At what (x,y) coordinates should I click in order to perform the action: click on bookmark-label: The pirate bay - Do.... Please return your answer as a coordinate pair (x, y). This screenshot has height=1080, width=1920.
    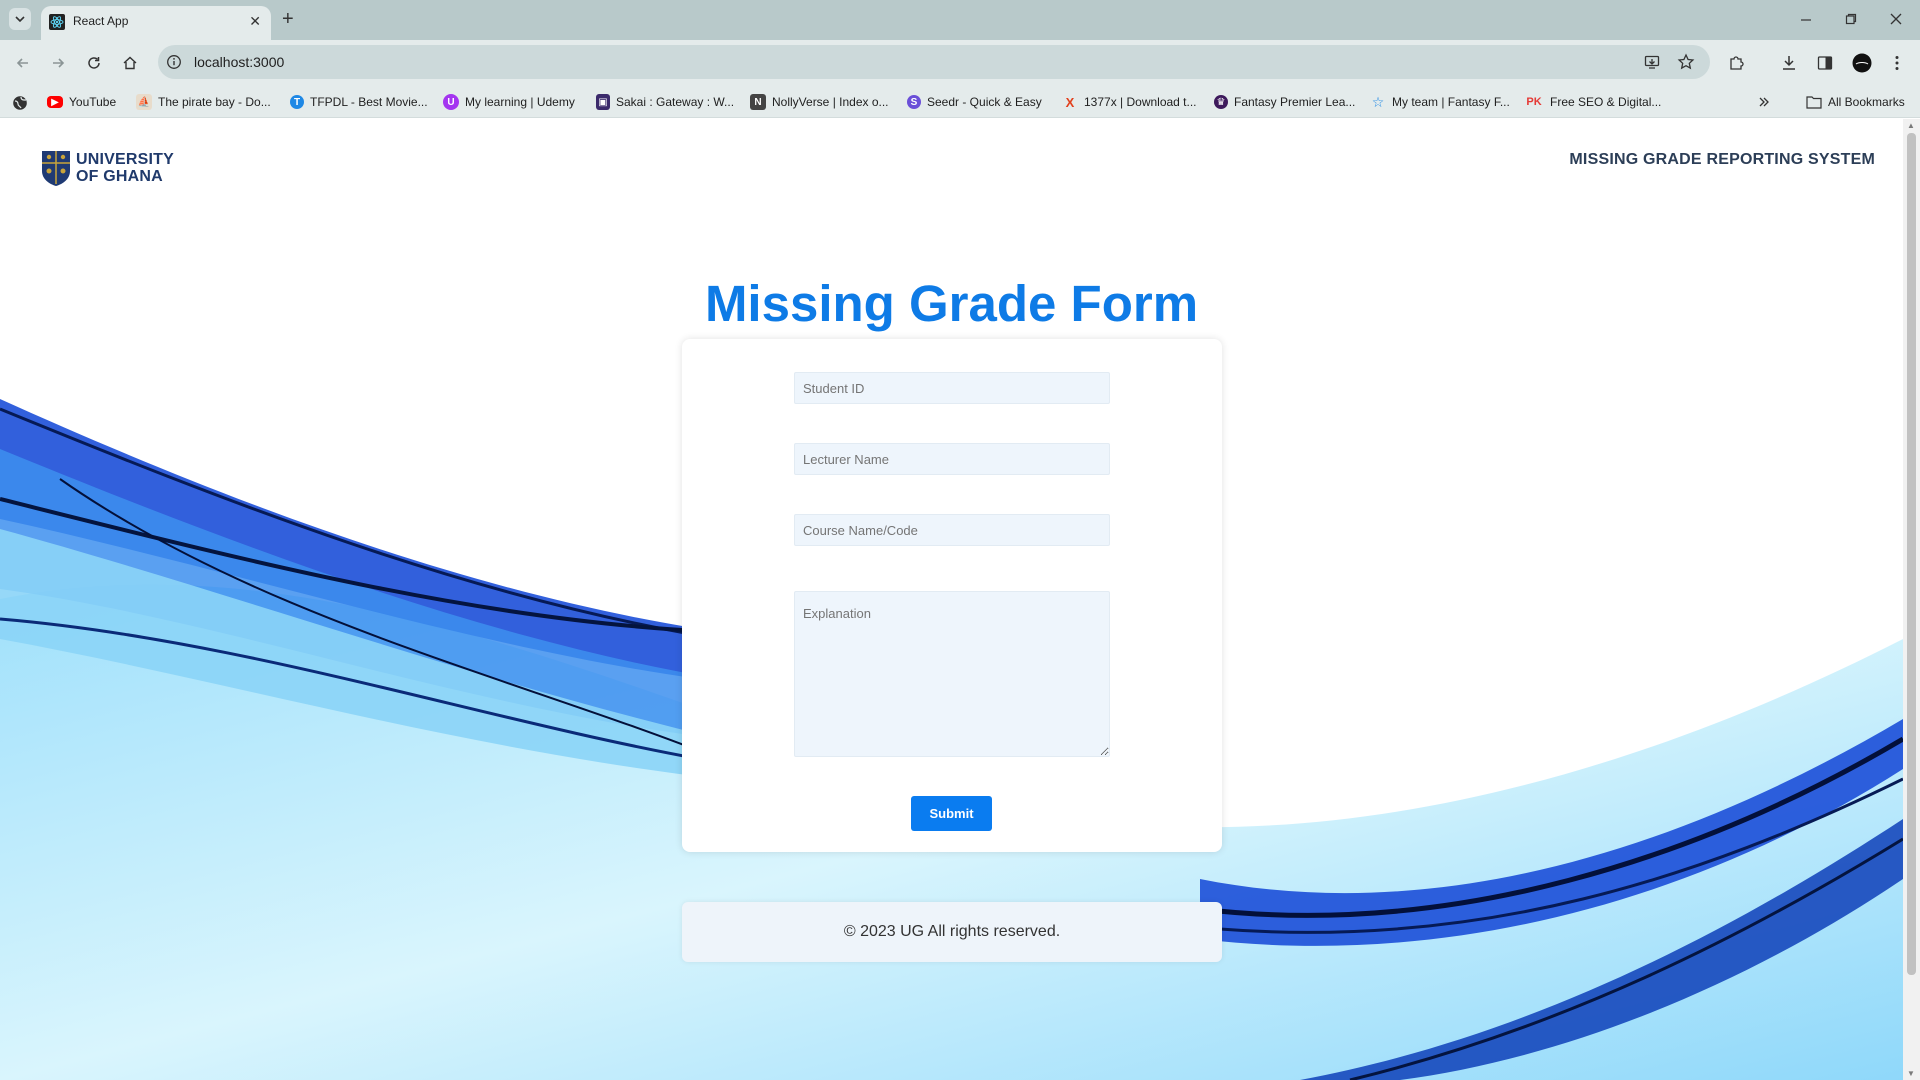
    Looking at the image, I should click on (214, 102).